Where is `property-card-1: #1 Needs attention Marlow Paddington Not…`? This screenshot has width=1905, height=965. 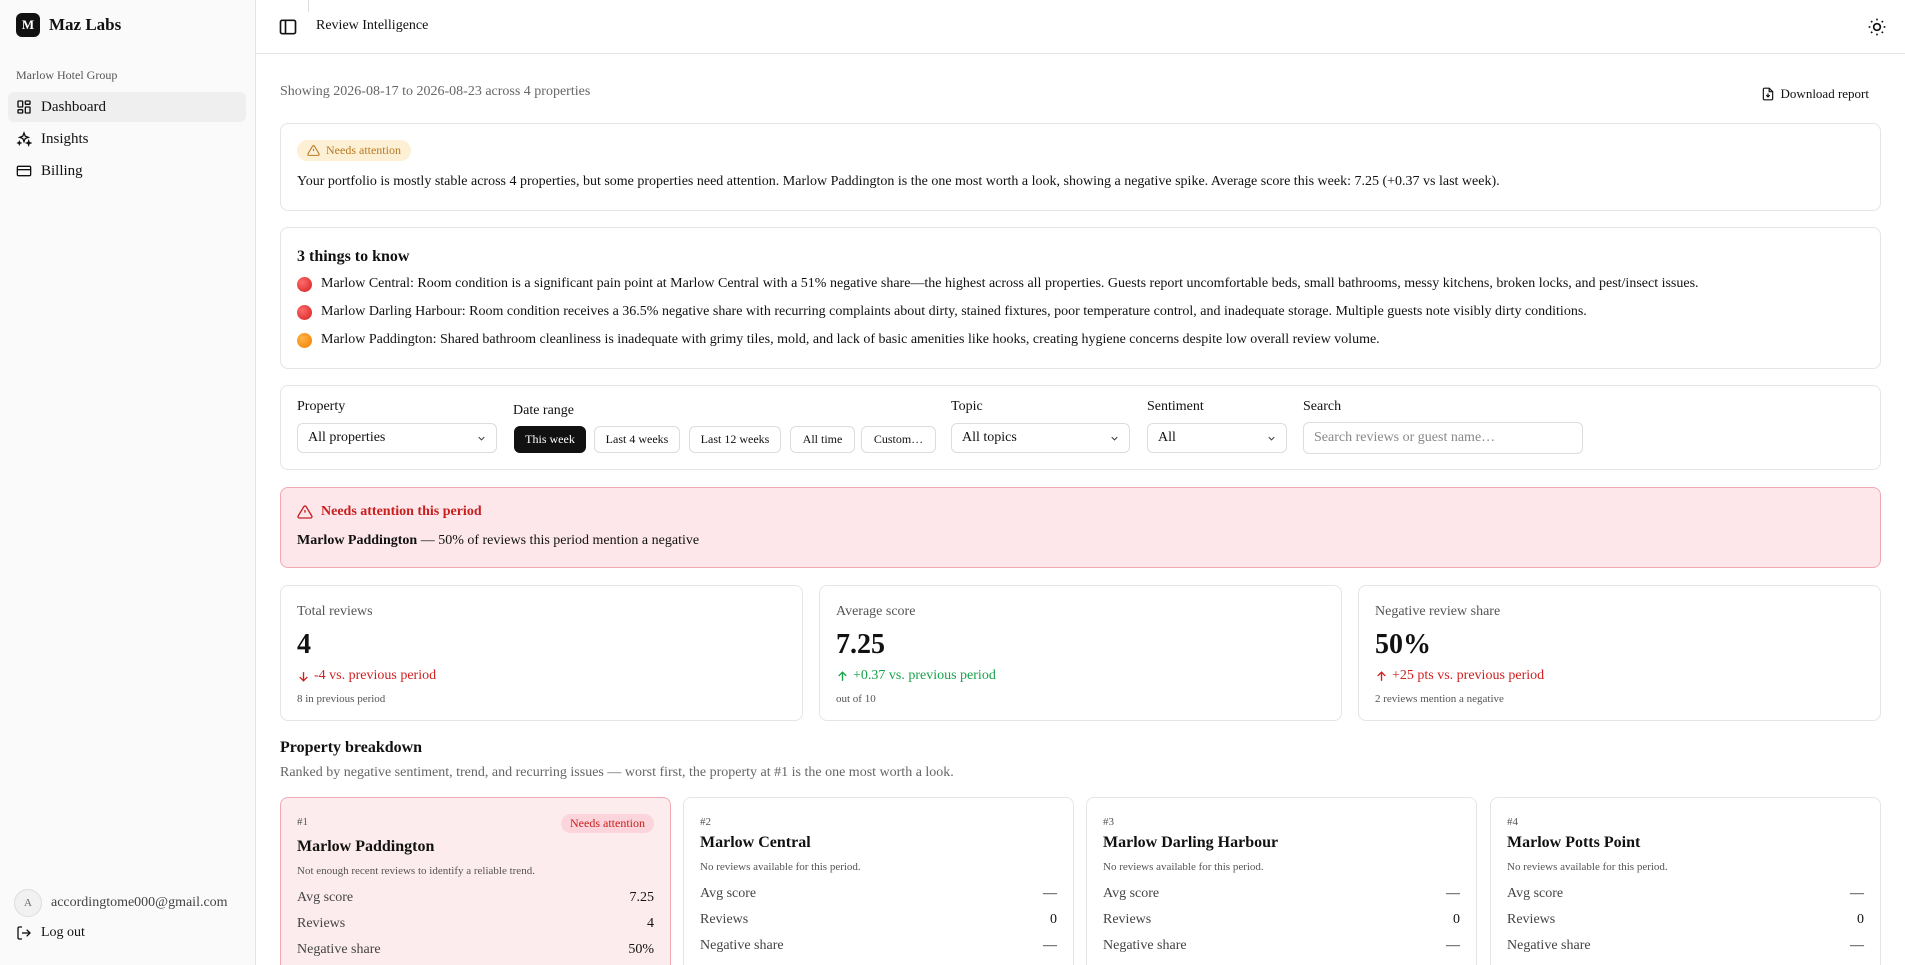 property-card-1: #1 Needs attention Marlow Paddington Not… is located at coordinates (475, 881).